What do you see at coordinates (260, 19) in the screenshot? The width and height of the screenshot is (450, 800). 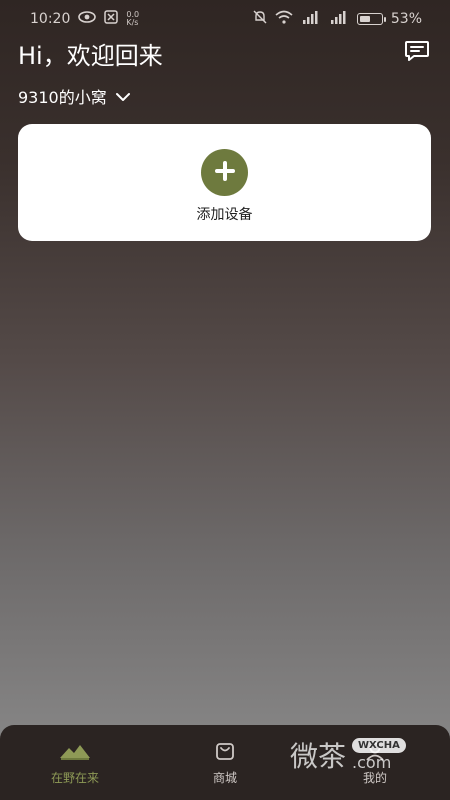 I see `mute-icon` at bounding box center [260, 19].